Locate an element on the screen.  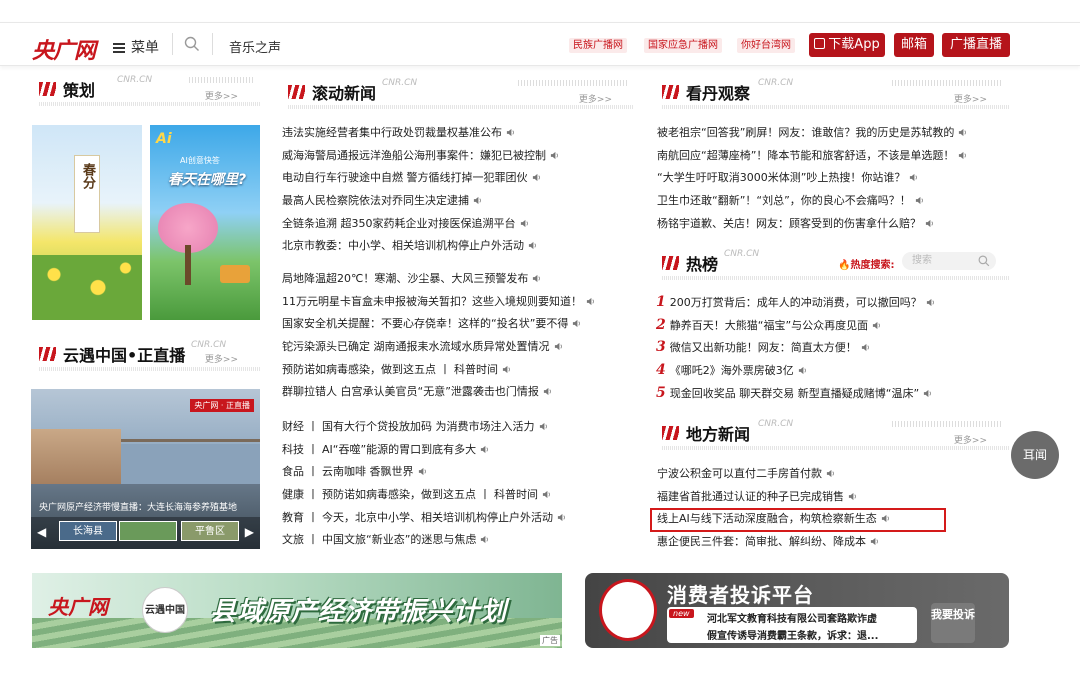
news-title: “大学生吁吁取消3000米体测”吵上热搜！你站谁？ is located at coordinates (781, 177).